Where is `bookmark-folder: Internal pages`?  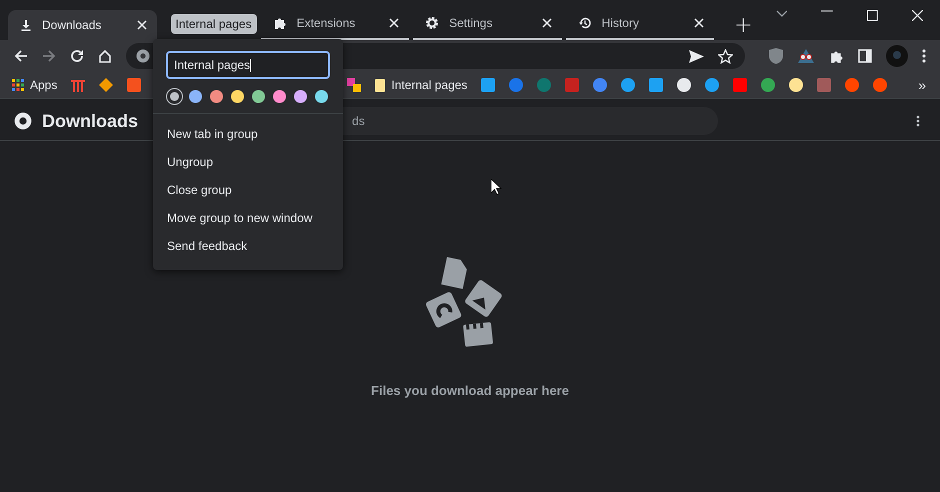
bookmark-folder: Internal pages is located at coordinates (421, 85).